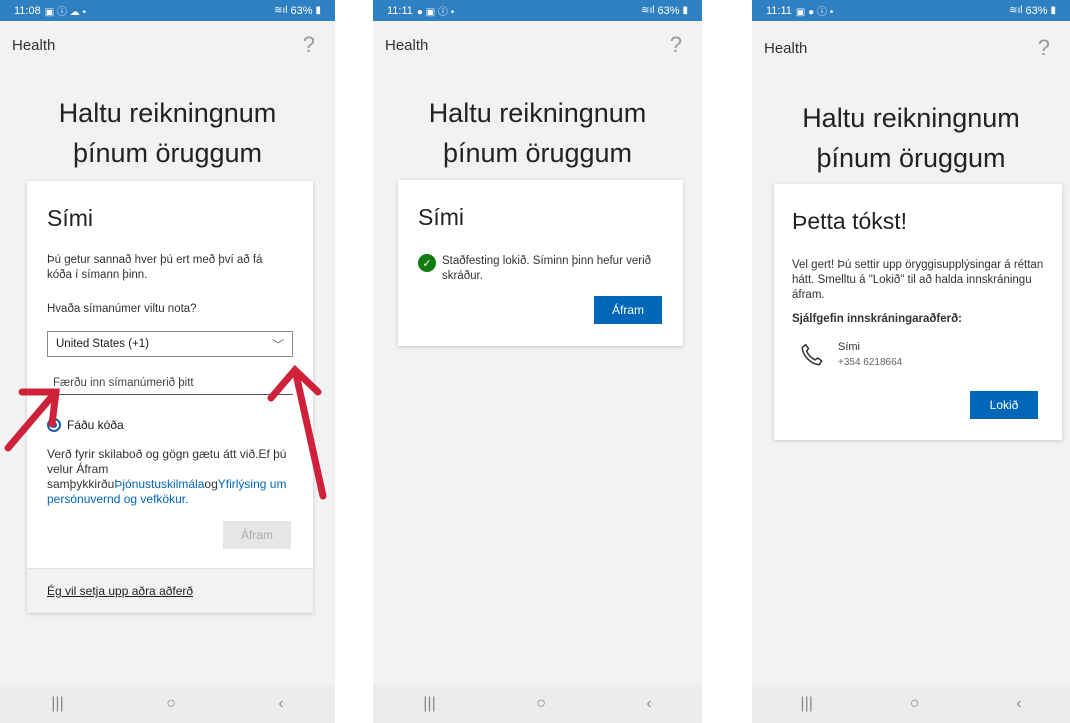  I want to click on next-button-disabled: Áfram, so click(257, 535).